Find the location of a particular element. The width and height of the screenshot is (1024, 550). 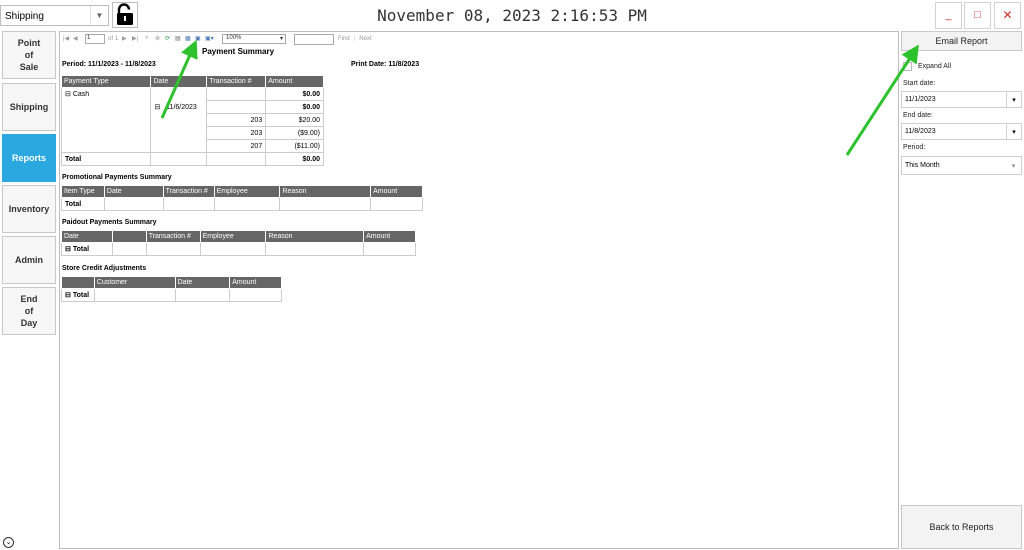

annotation-arrow-print is located at coordinates (179, 79).